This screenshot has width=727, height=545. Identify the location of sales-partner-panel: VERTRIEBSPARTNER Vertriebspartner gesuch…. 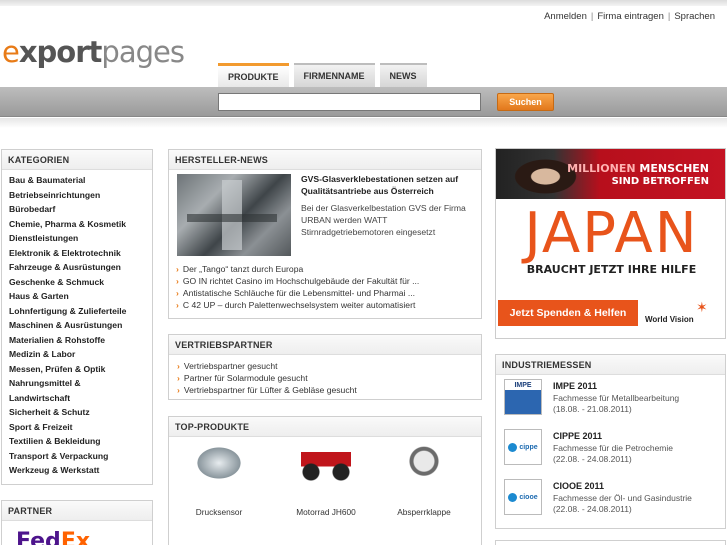
(325, 367).